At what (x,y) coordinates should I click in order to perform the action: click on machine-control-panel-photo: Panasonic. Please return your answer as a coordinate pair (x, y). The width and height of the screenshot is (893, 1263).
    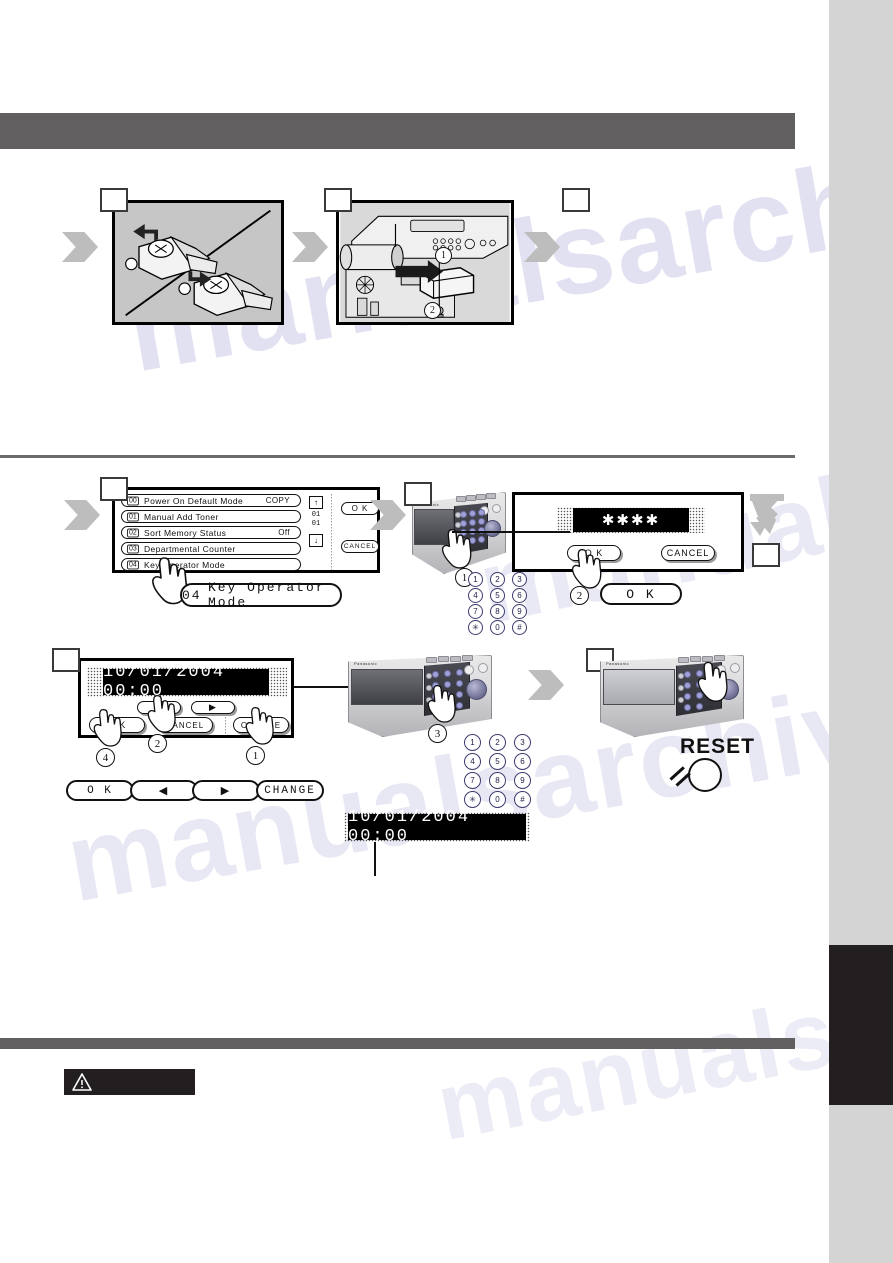
    Looking at the image, I should click on (420, 696).